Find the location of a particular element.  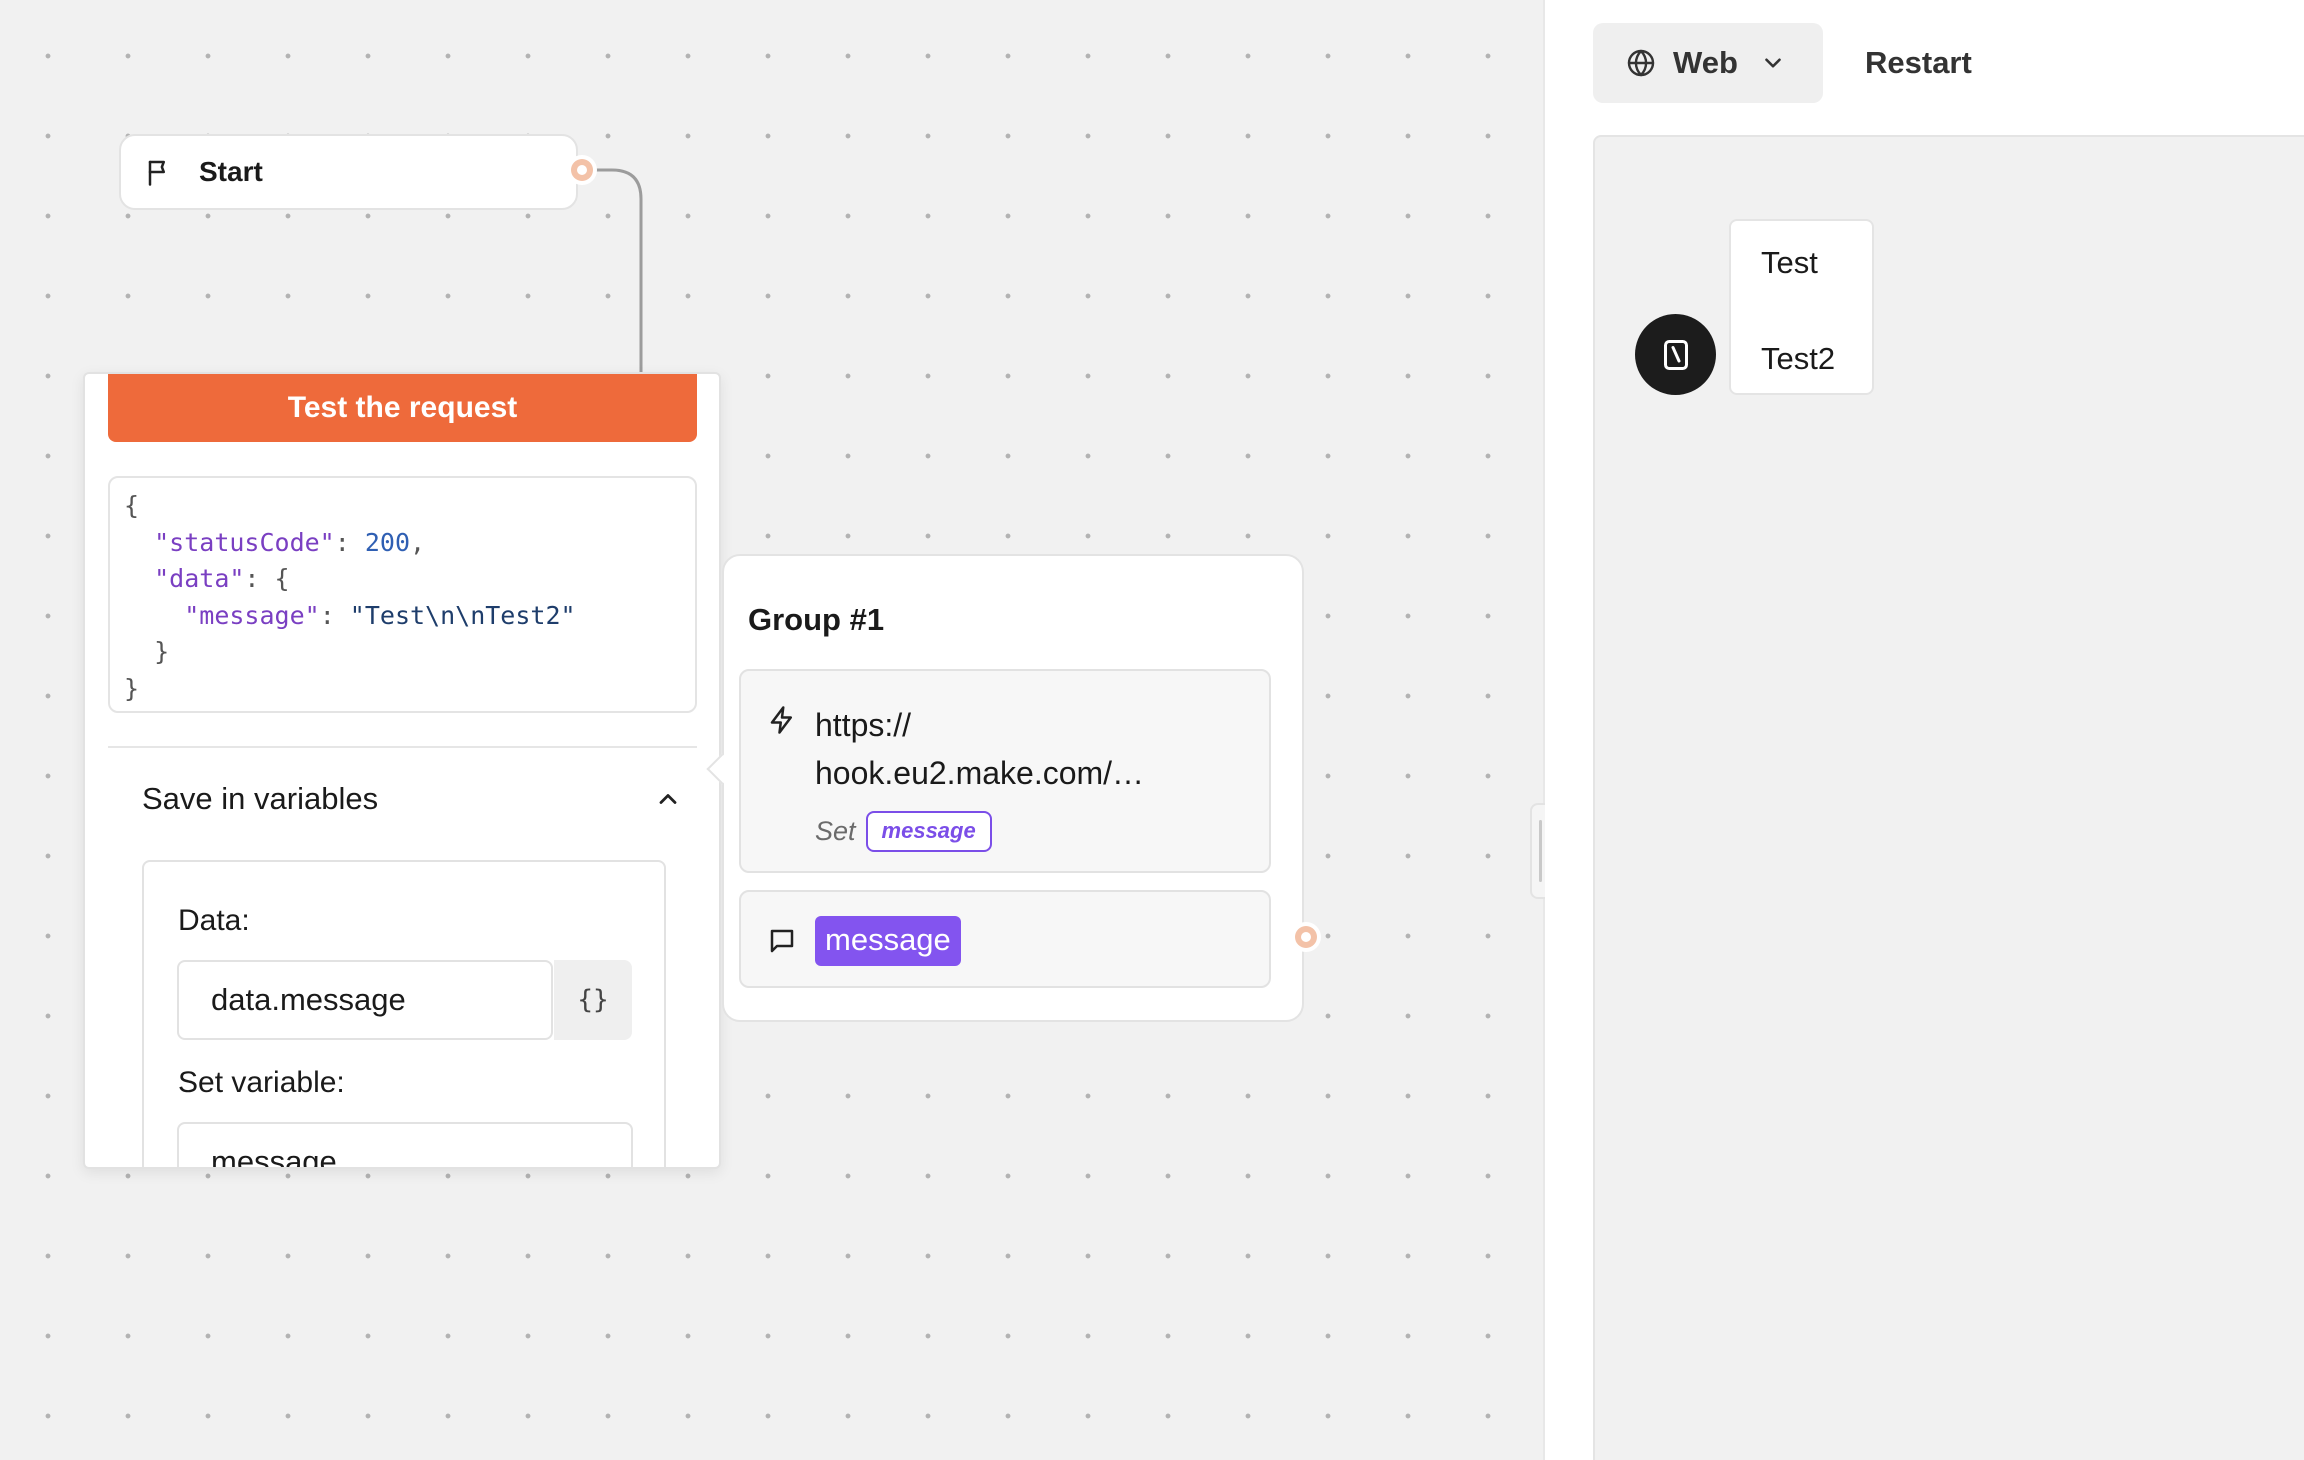

section-divider is located at coordinates (402, 747).